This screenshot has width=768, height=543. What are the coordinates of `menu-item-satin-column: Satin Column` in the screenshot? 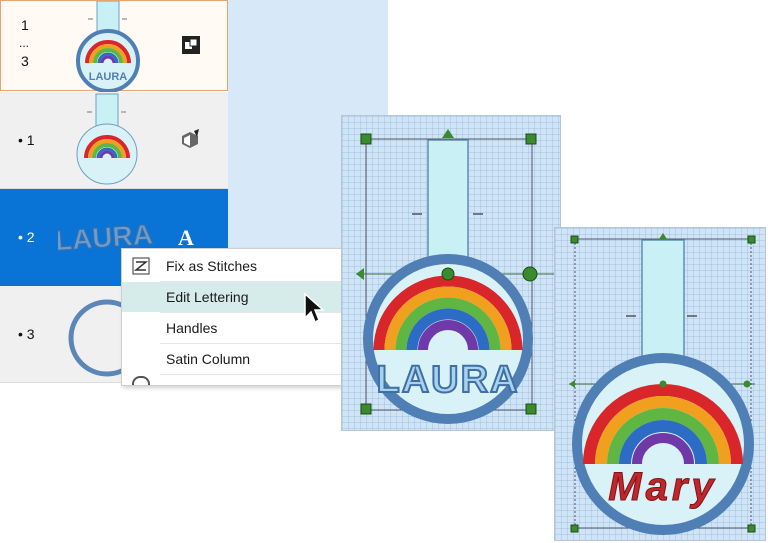 It's located at (234, 359).